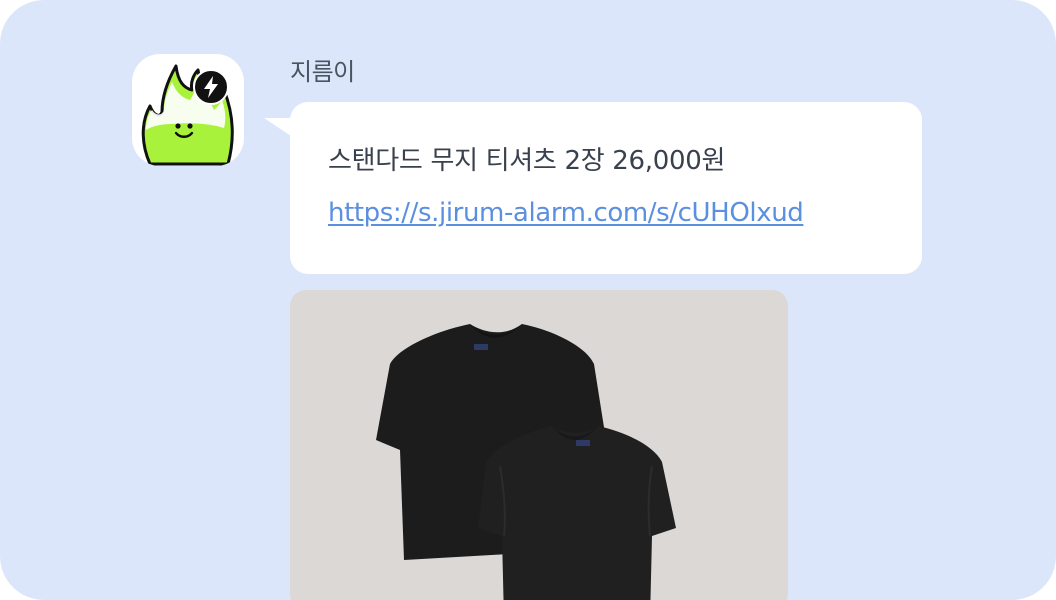 Image resolution: width=1056 pixels, height=600 pixels. What do you see at coordinates (527, 161) in the screenshot?
I see `message-text: 스탠다드 무지 티셔츠 2장 26,000원` at bounding box center [527, 161].